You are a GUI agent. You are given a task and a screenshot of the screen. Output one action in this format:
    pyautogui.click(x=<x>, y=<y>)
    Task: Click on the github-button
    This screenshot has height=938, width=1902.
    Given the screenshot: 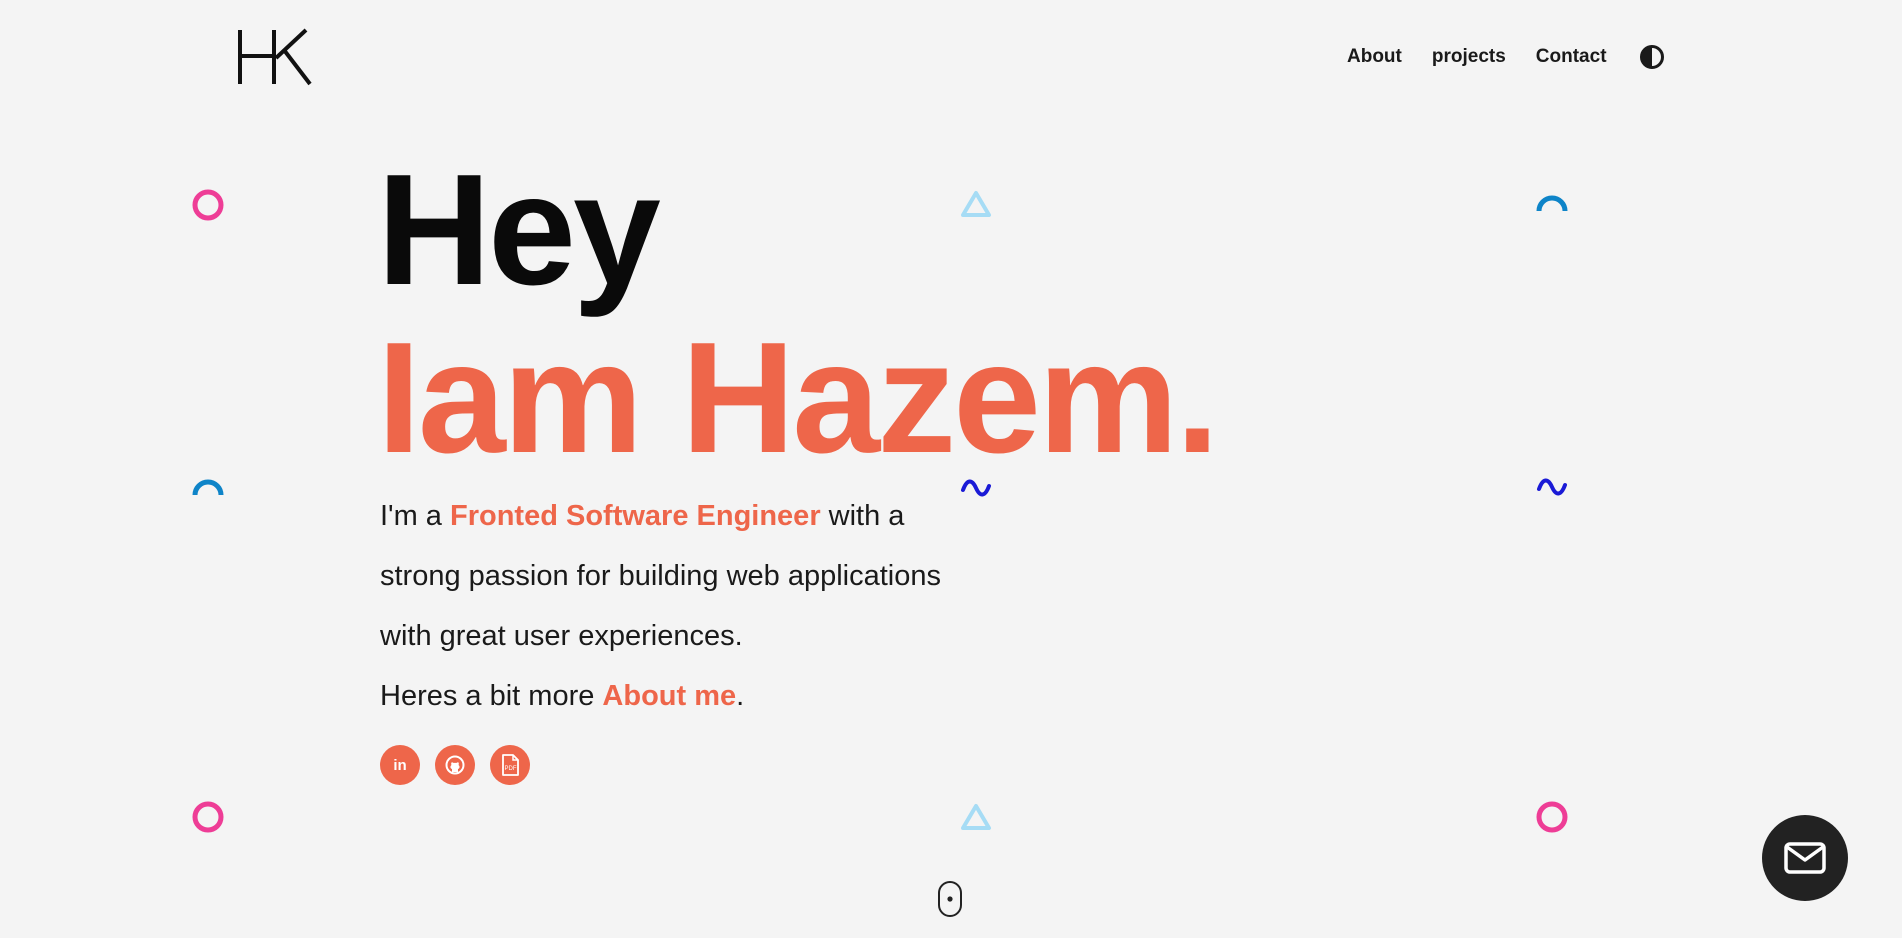 What is the action you would take?
    pyautogui.click(x=455, y=765)
    